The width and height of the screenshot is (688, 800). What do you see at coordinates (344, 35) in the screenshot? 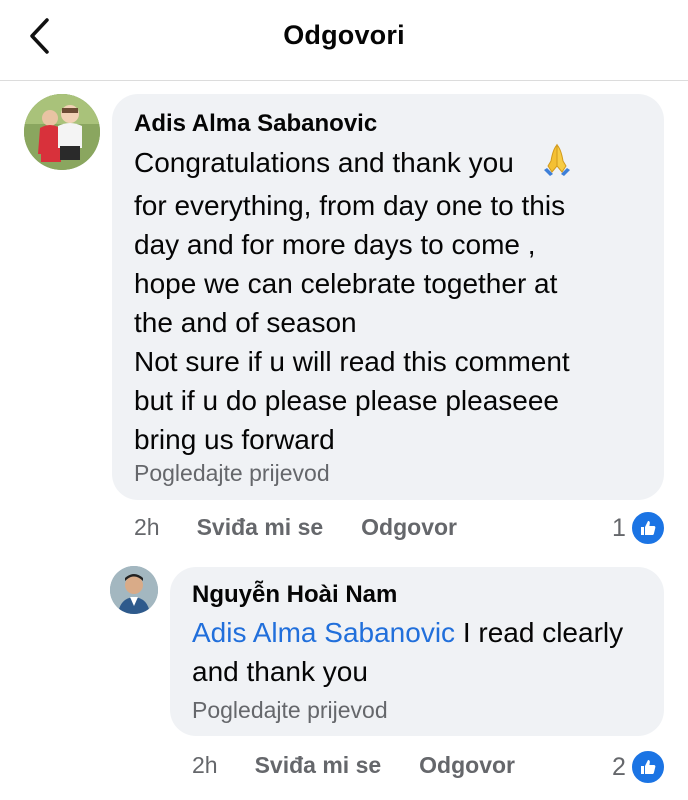
I see `page-title: Odgovori` at bounding box center [344, 35].